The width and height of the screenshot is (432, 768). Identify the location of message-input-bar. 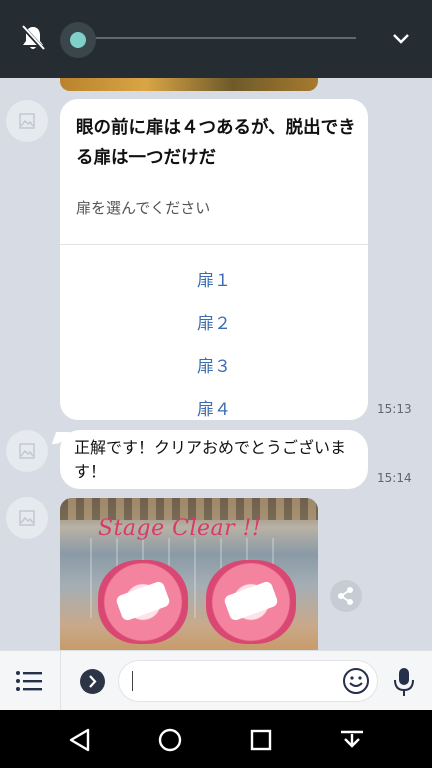
(216, 680).